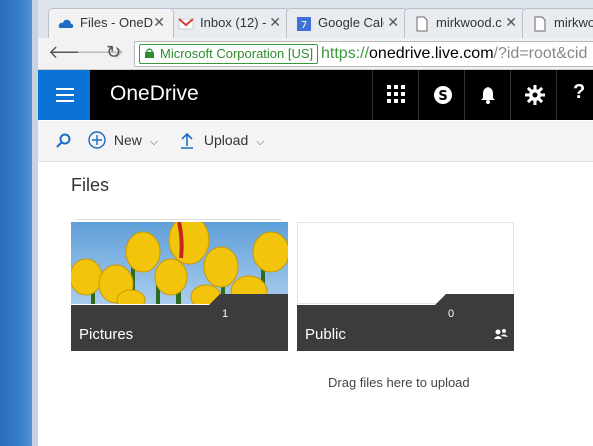  What do you see at coordinates (405, 263) in the screenshot?
I see `folder-thumbnail-empty` at bounding box center [405, 263].